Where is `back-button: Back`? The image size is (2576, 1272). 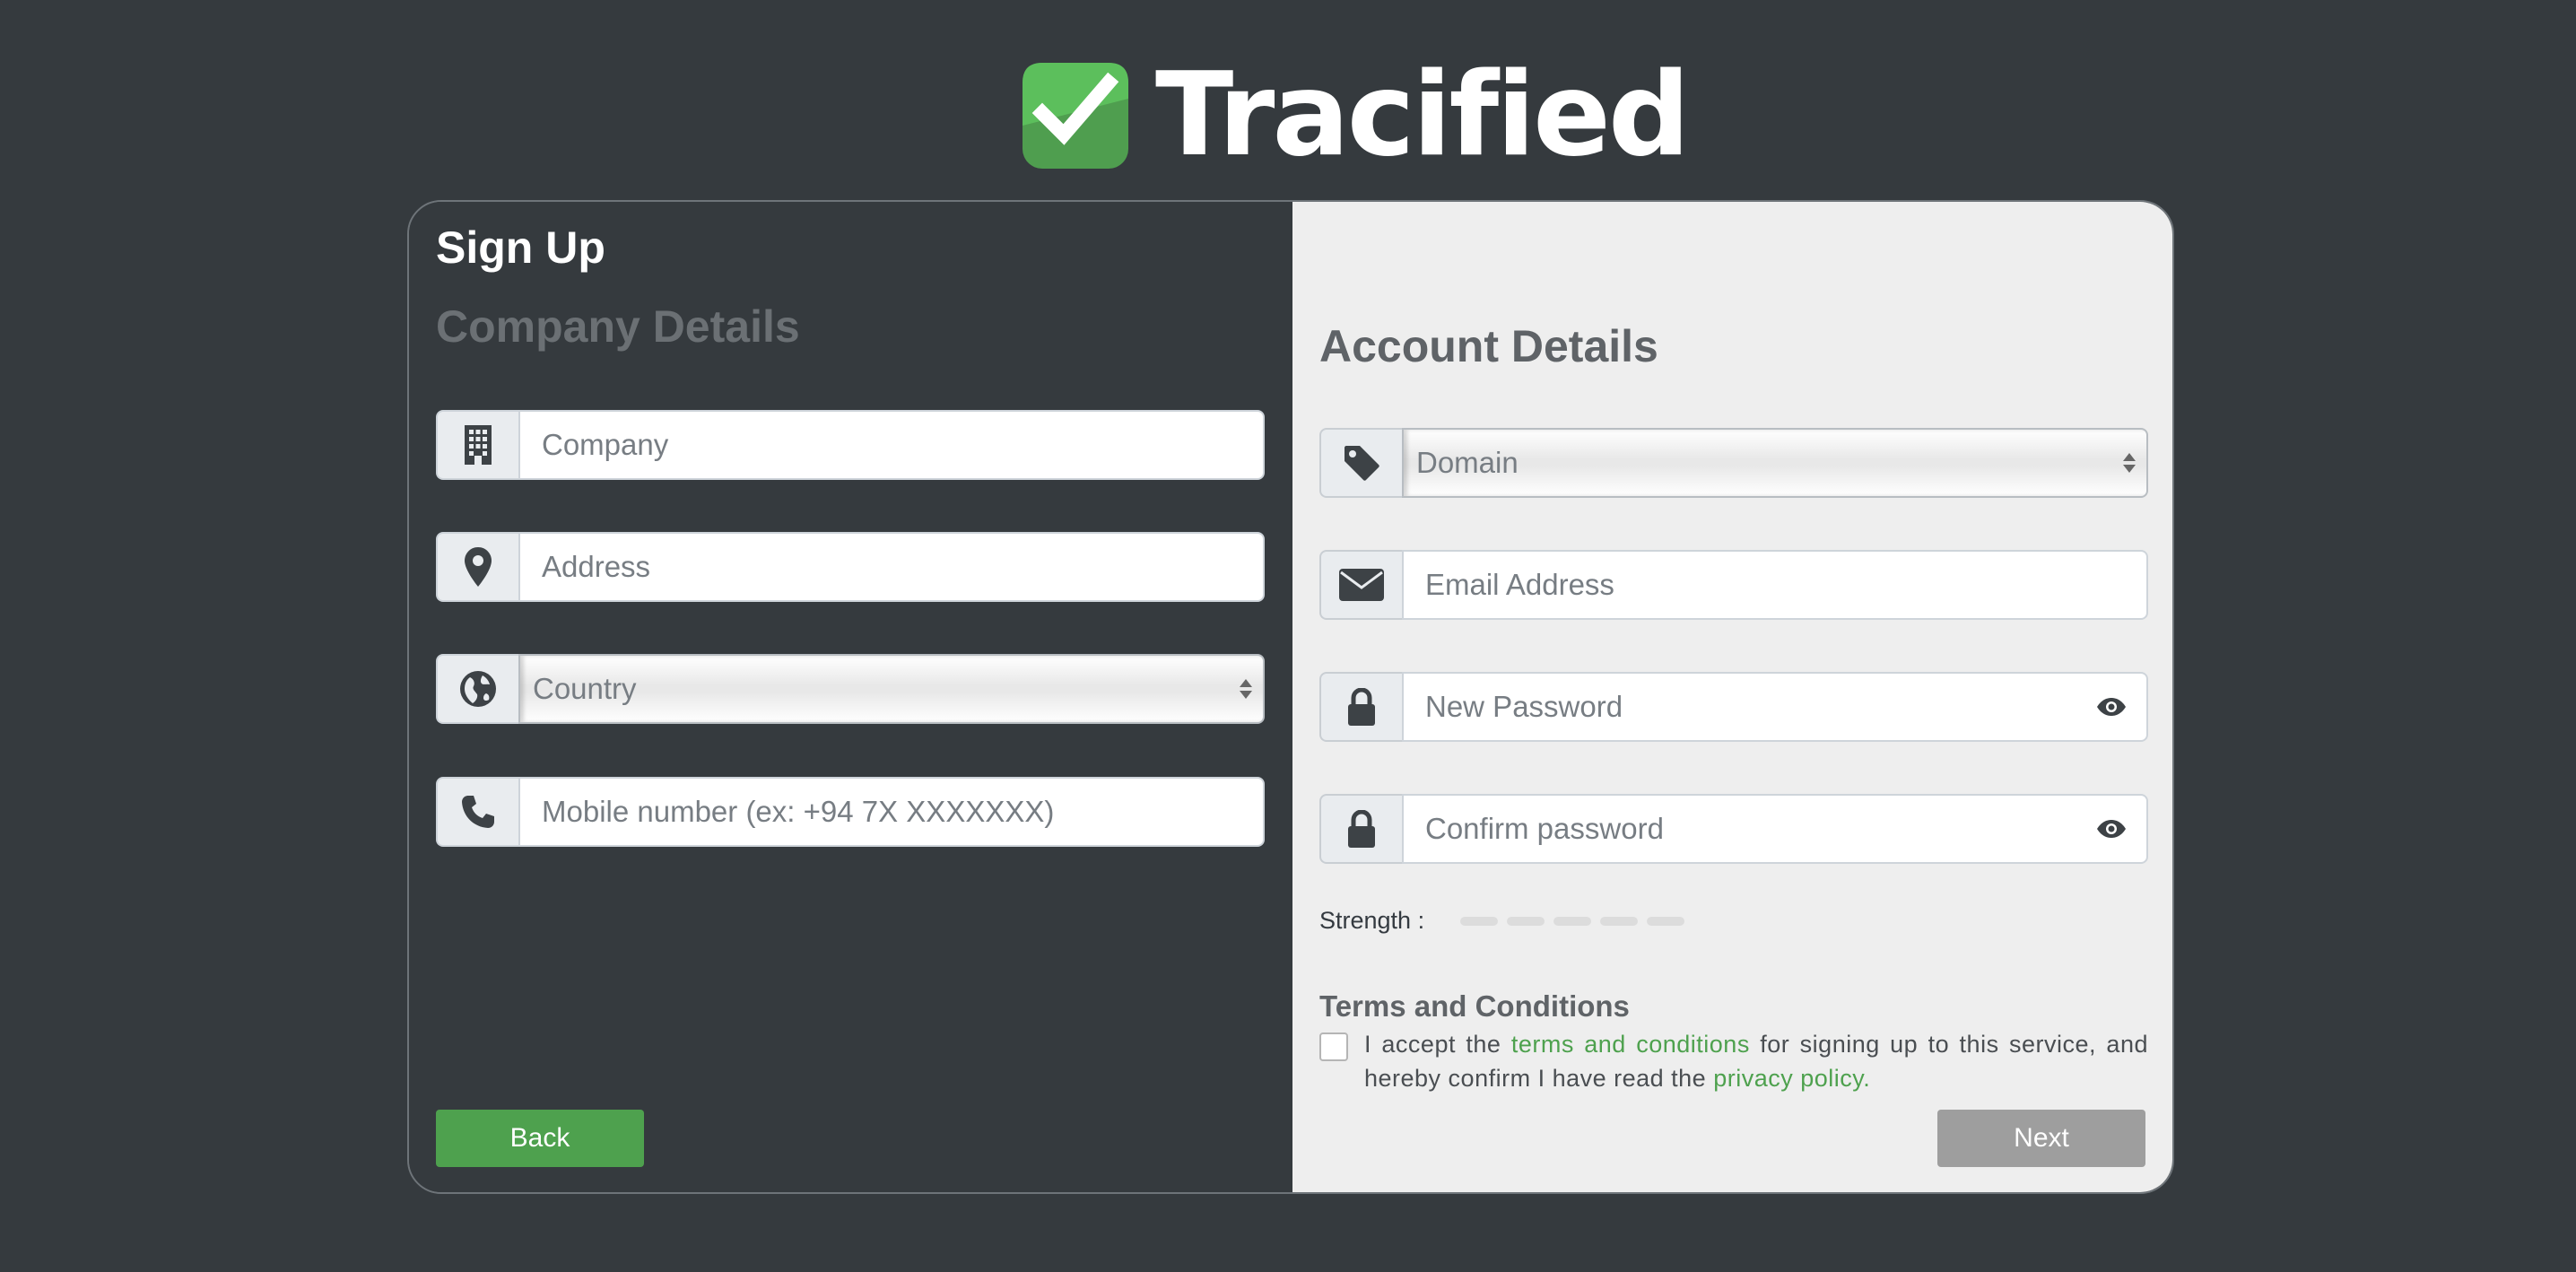
back-button: Back is located at coordinates (540, 1138).